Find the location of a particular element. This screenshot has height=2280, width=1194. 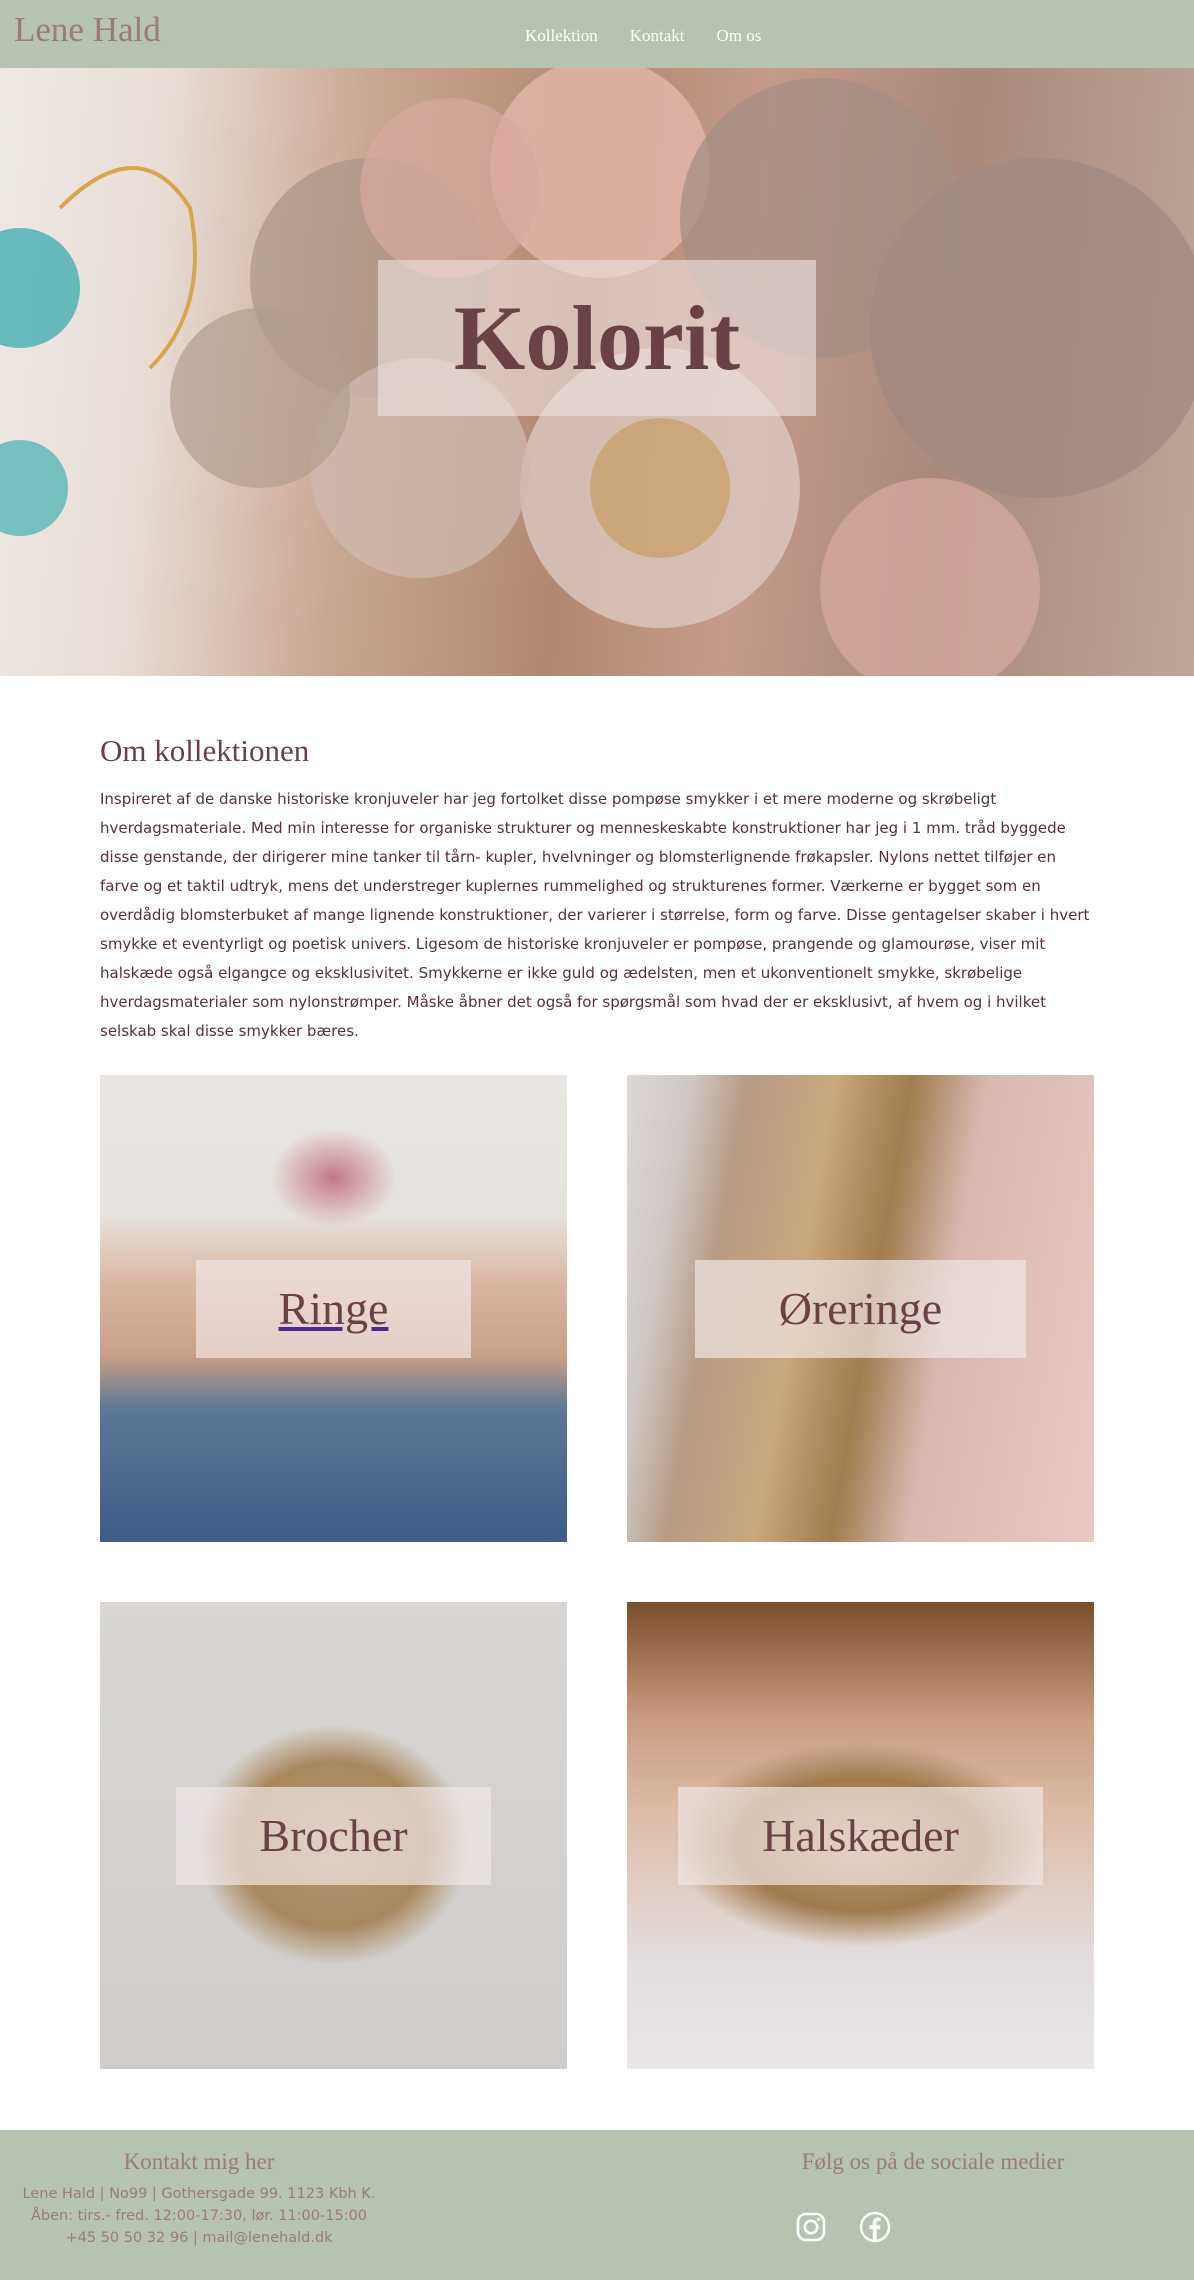

tile-label-halskaeder: Halskæder is located at coordinates (860, 1836).